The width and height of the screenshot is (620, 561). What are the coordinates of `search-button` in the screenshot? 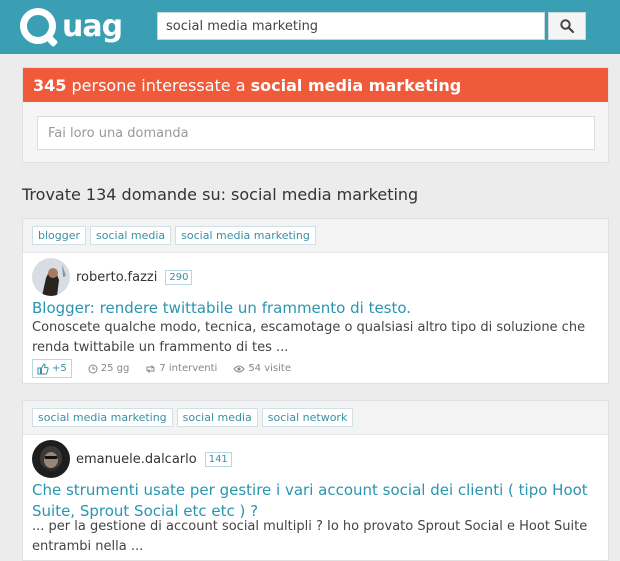 It's located at (567, 26).